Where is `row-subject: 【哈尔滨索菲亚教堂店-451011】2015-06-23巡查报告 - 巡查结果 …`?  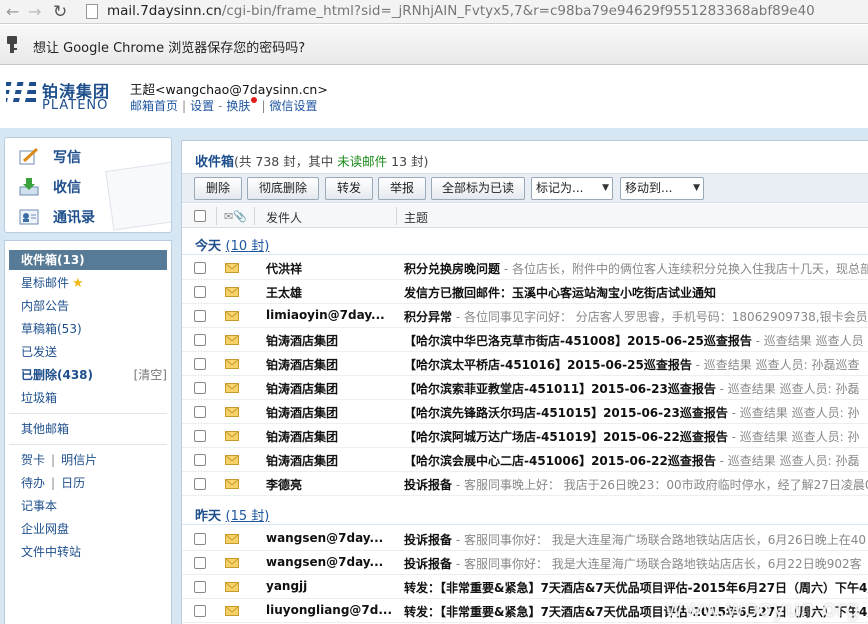 row-subject: 【哈尔滨索菲亚教堂店-451011】2015-06-23巡查报告 - 巡查结果 … is located at coordinates (631, 388).